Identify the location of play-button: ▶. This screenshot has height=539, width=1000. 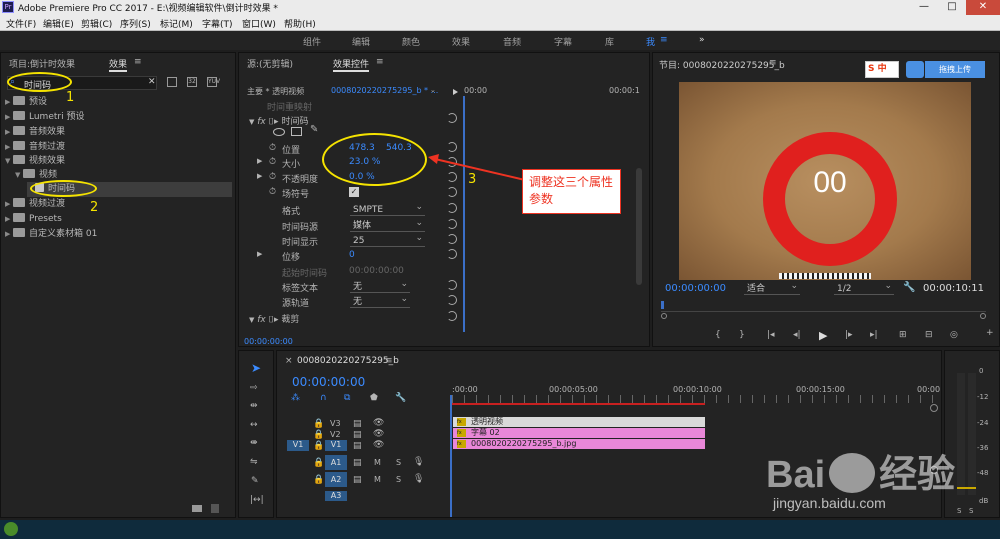
(823, 335).